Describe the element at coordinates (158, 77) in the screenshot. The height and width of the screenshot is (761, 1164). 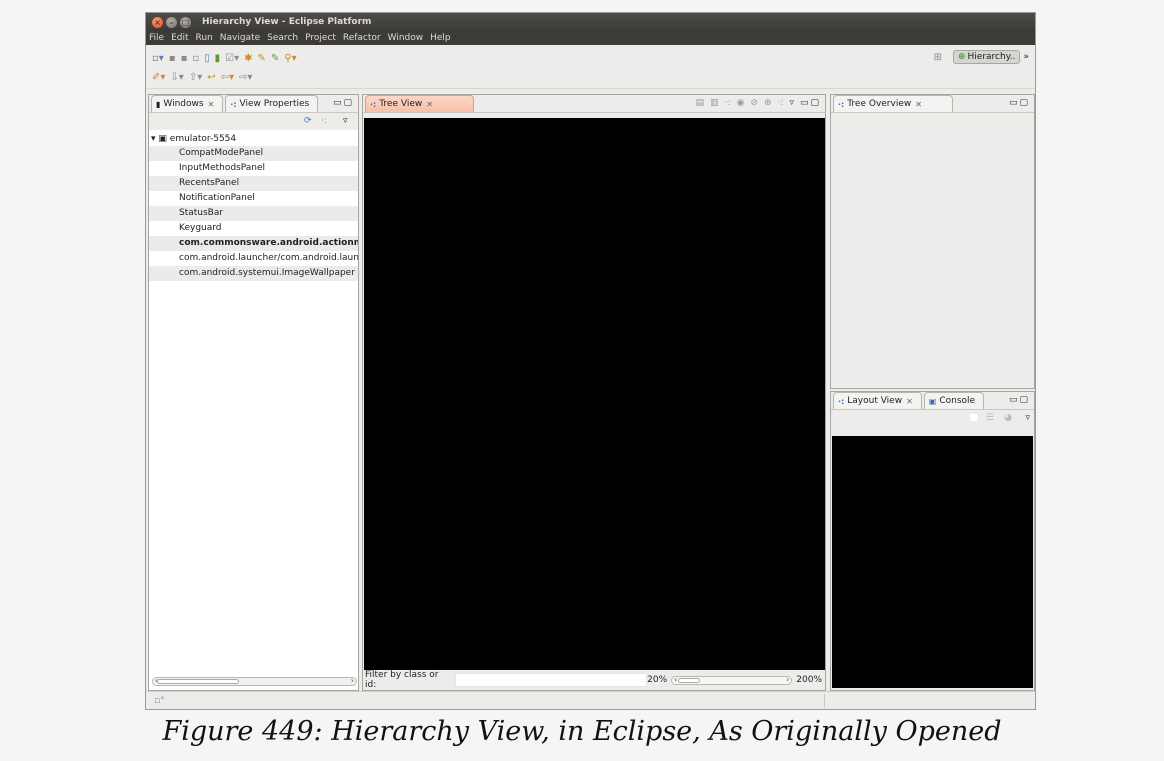
I see `annotation-icon: ✐▾` at that location.